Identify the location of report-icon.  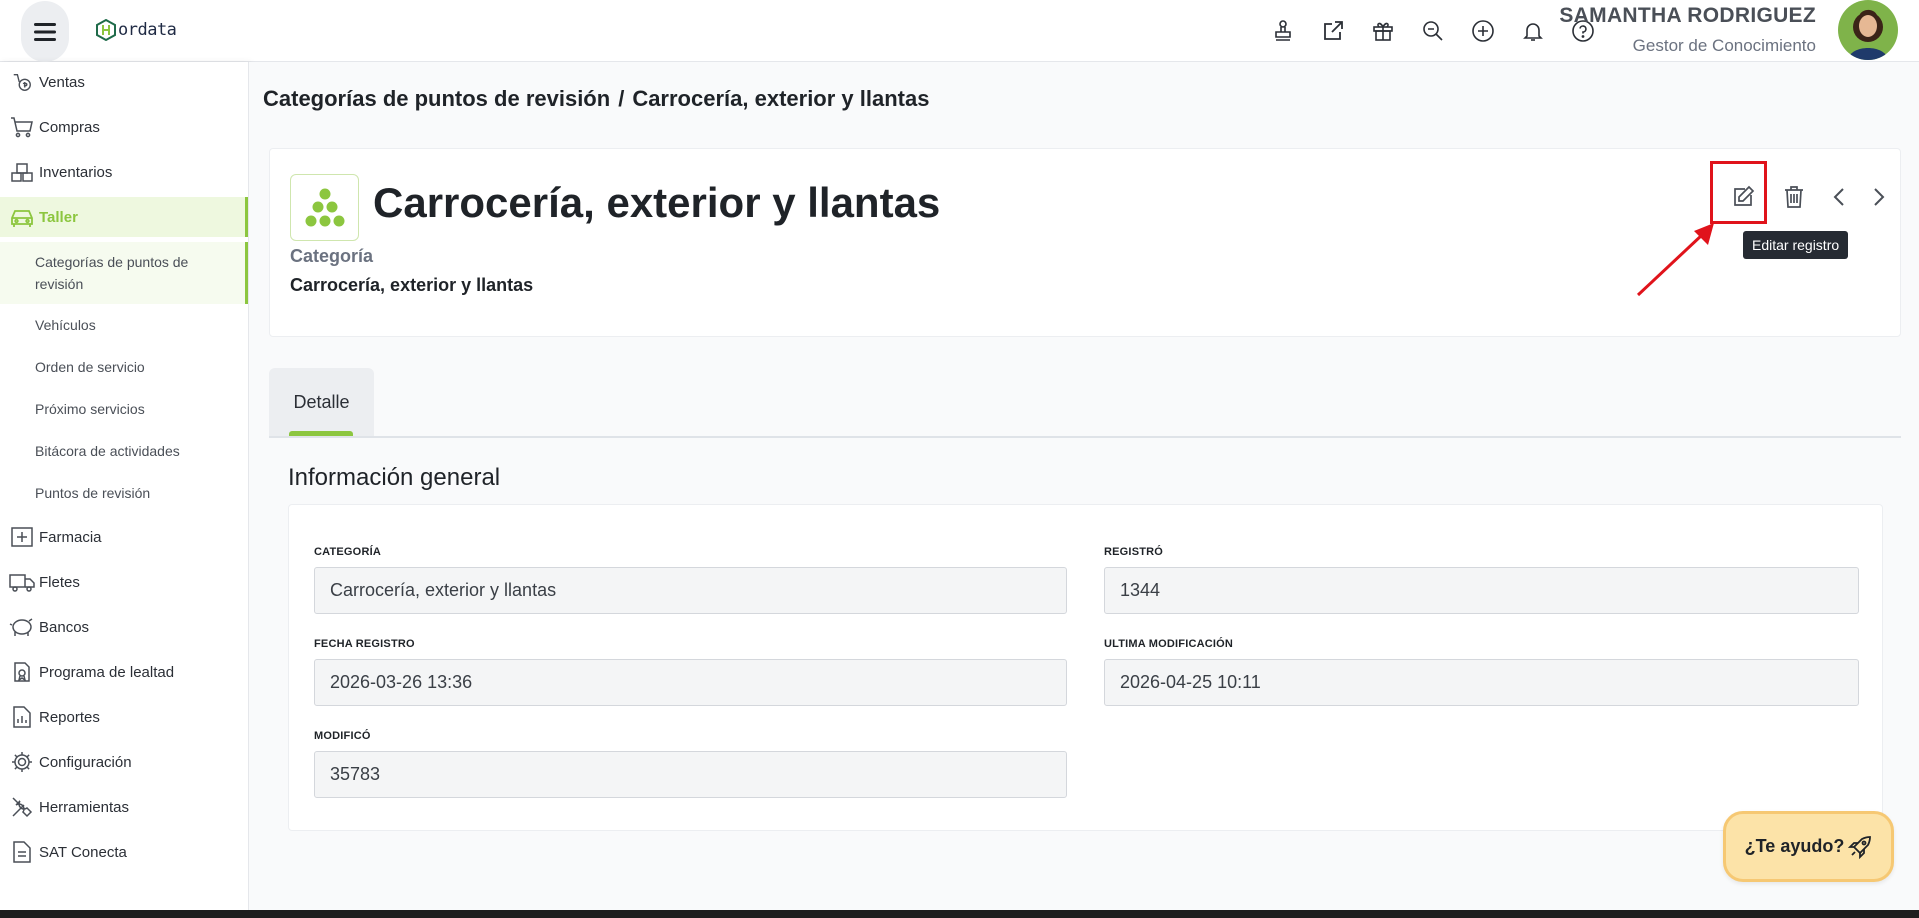
(22, 717).